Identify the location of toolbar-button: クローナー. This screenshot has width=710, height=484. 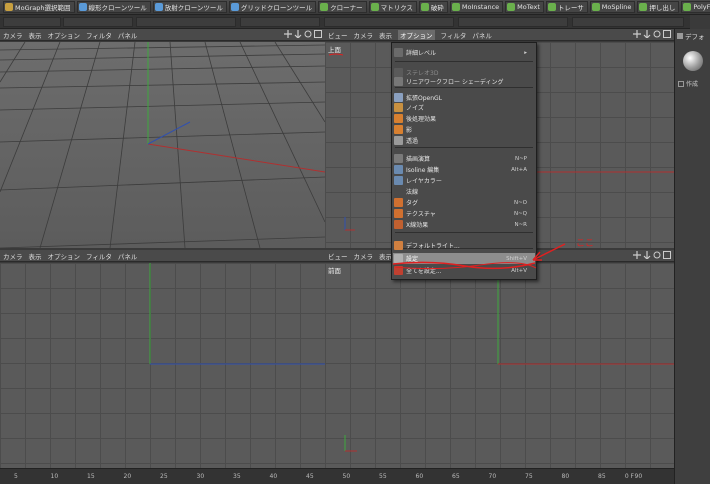
(342, 7).